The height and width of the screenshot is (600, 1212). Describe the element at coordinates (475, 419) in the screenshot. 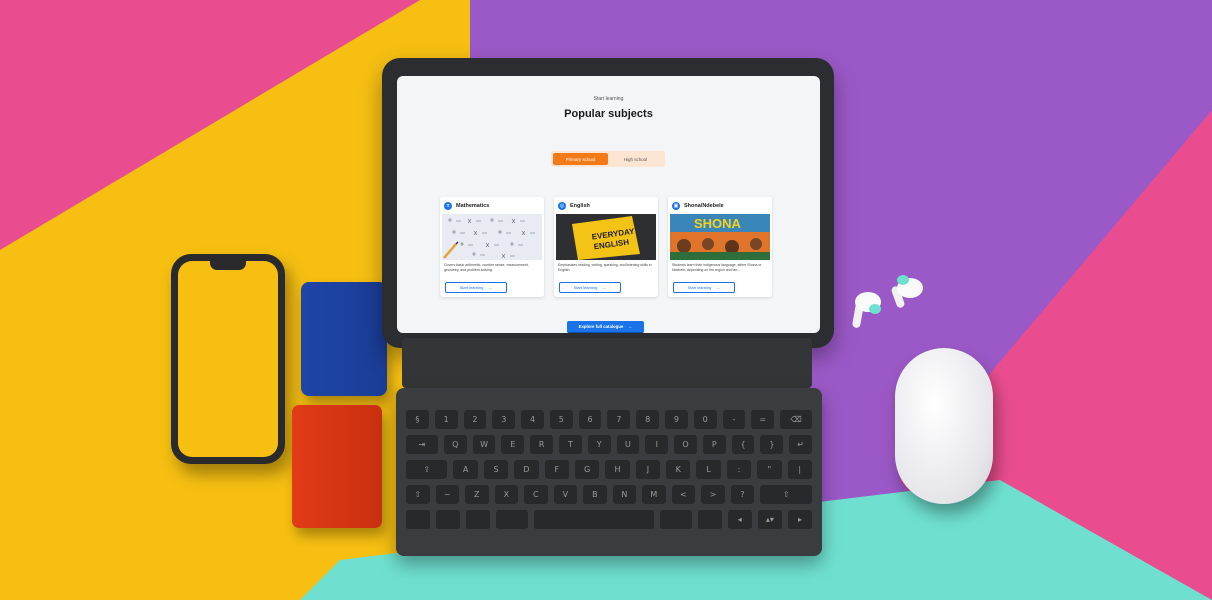

I see `key: 2` at that location.